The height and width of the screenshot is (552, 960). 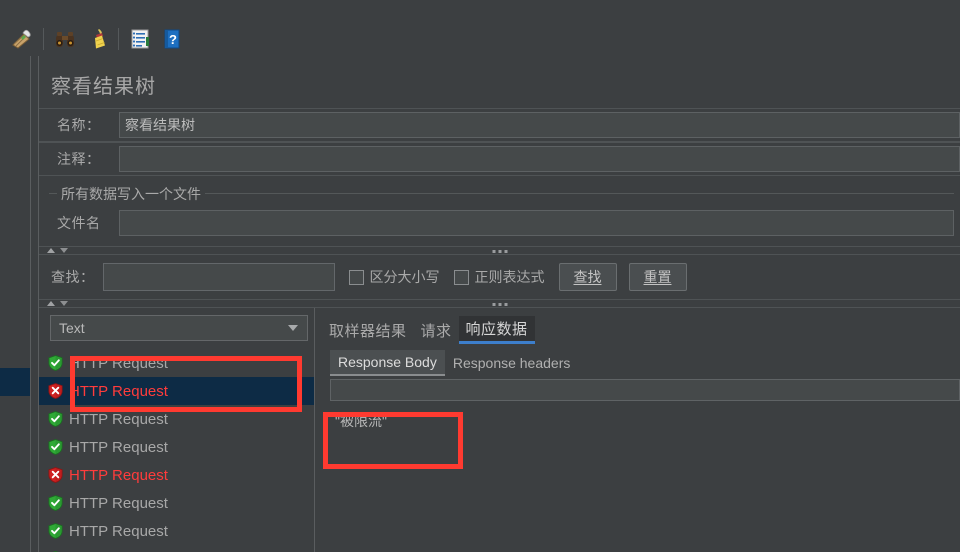 I want to click on response-subtab: Response Body, so click(x=387, y=363).